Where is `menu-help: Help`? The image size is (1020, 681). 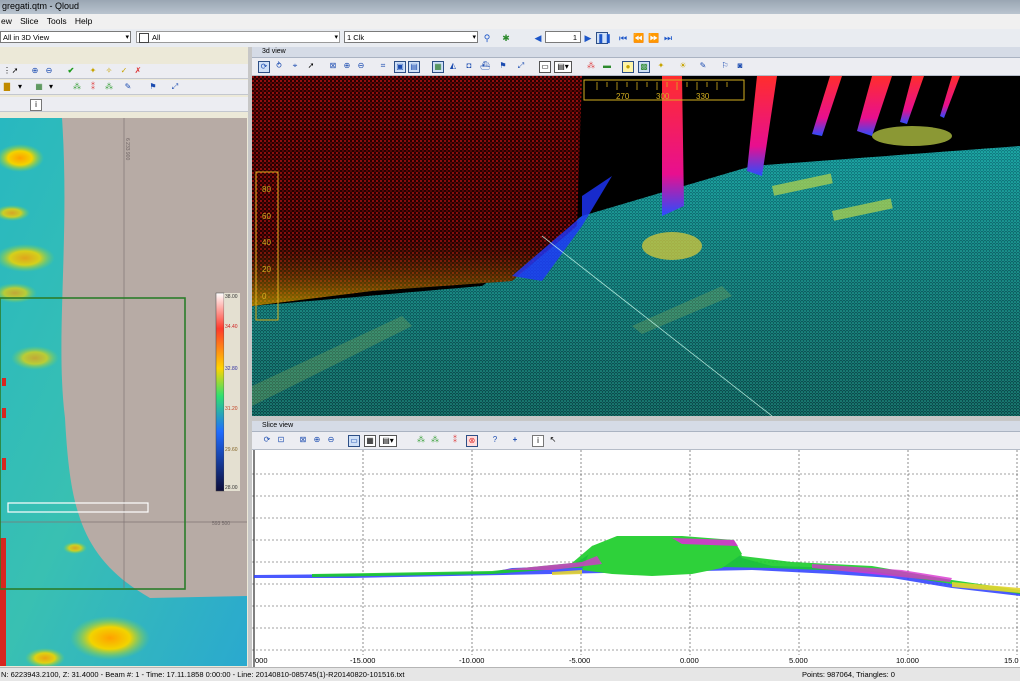
menu-help: Help is located at coordinates (83, 21).